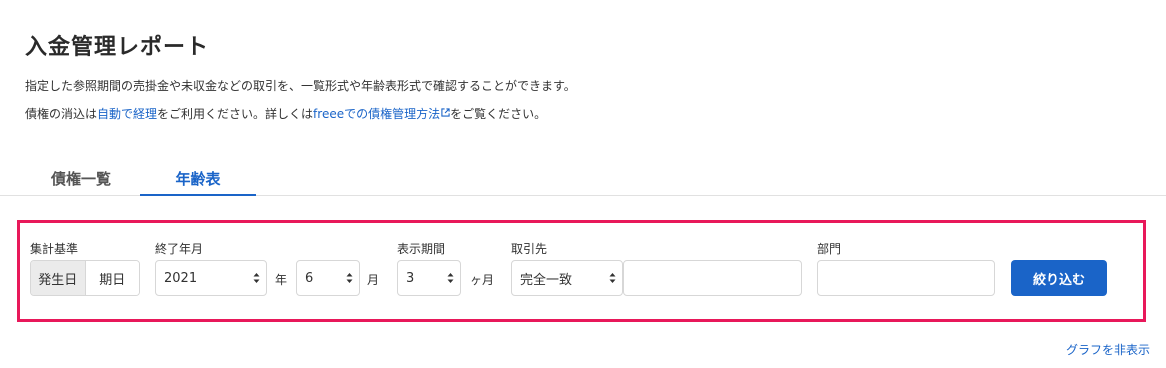  Describe the element at coordinates (181, 278) in the screenshot. I see `end-year-value: 2021` at that location.